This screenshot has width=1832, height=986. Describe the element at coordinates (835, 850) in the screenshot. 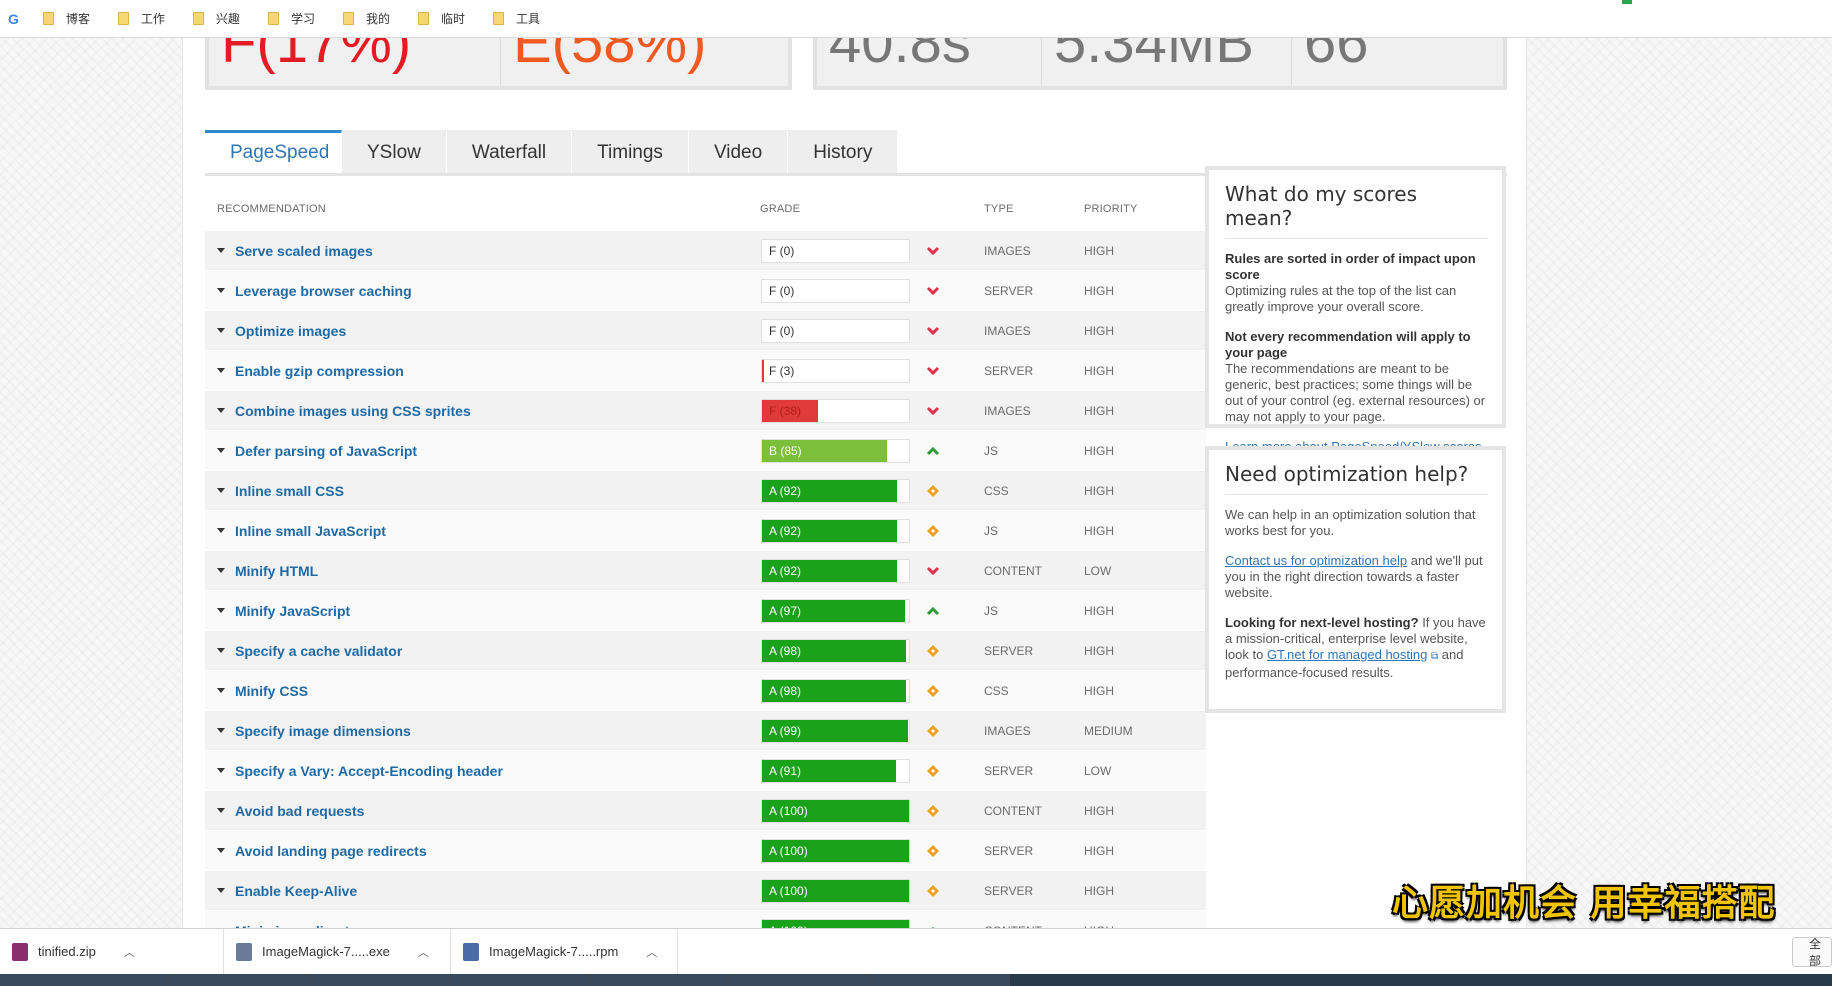

I see `grade-bar: A (100)` at that location.